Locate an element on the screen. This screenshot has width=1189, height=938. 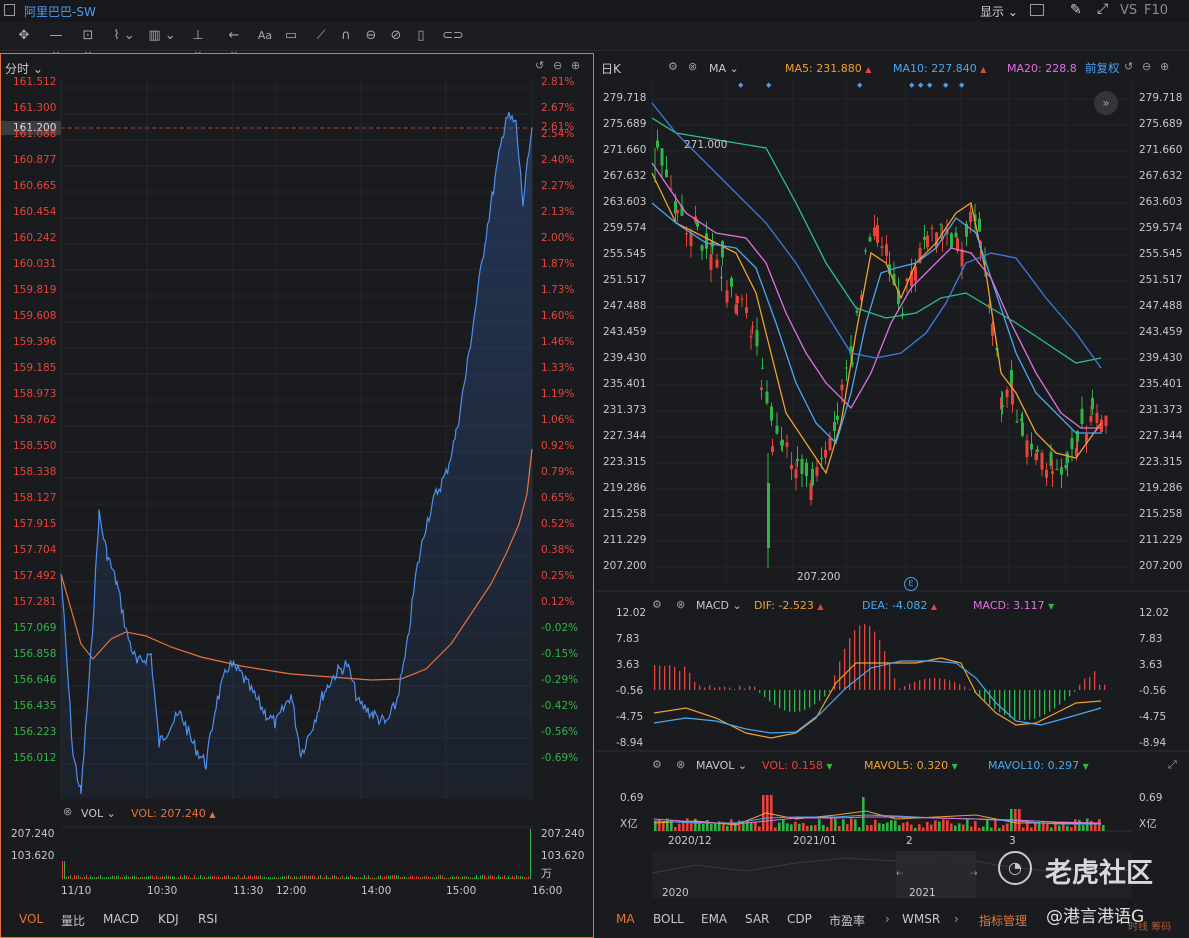
link-icon: ⊂⊃ is located at coordinates (453, 36).